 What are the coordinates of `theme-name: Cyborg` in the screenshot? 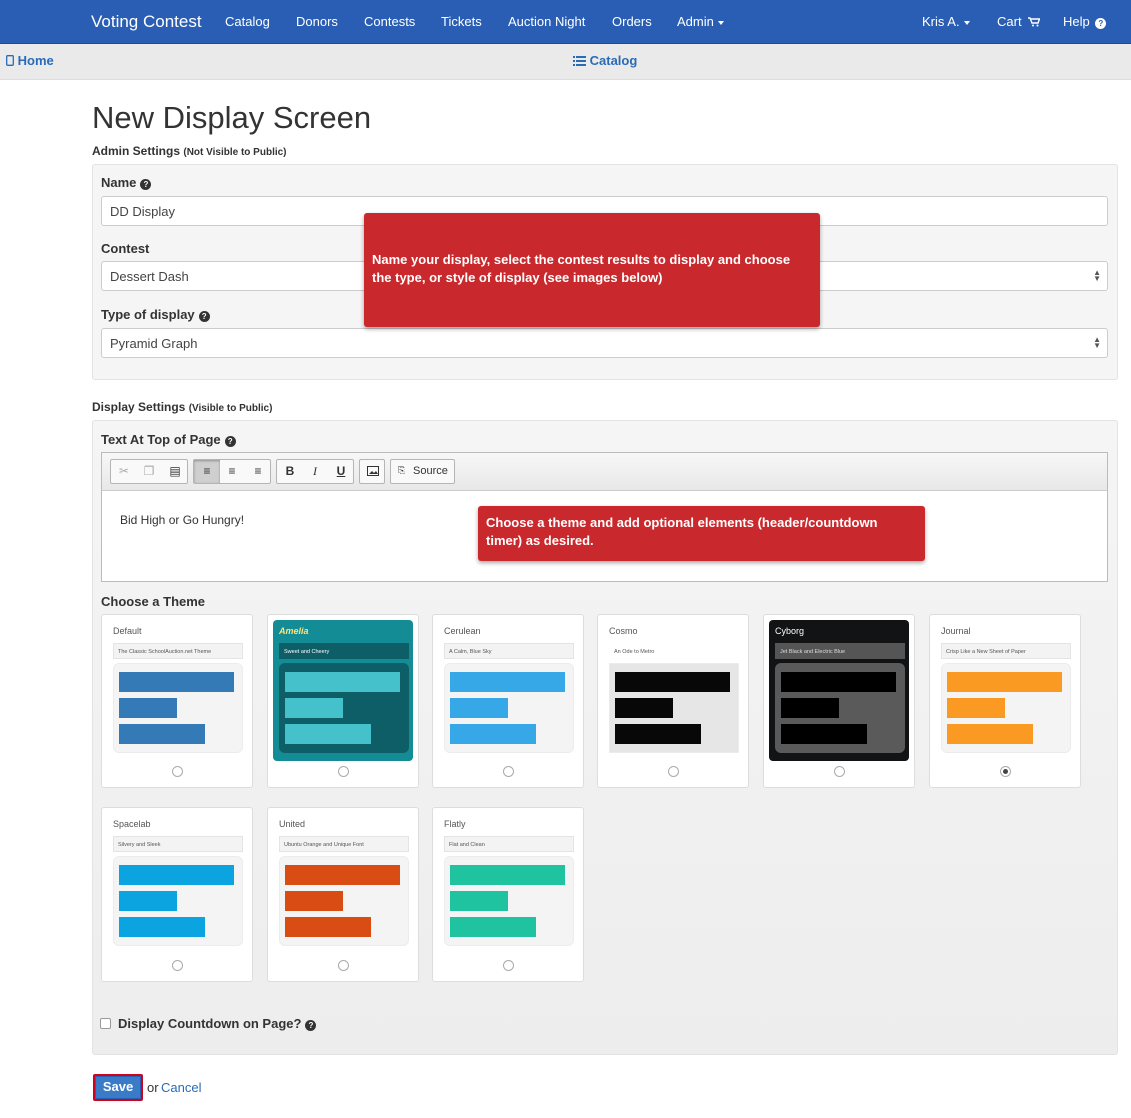 It's located at (790, 631).